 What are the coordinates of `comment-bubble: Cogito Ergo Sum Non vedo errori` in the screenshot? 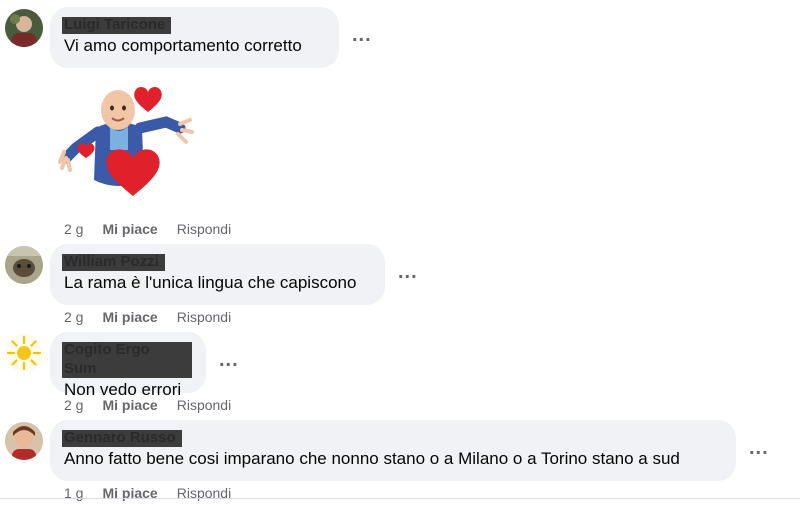 It's located at (128, 365).